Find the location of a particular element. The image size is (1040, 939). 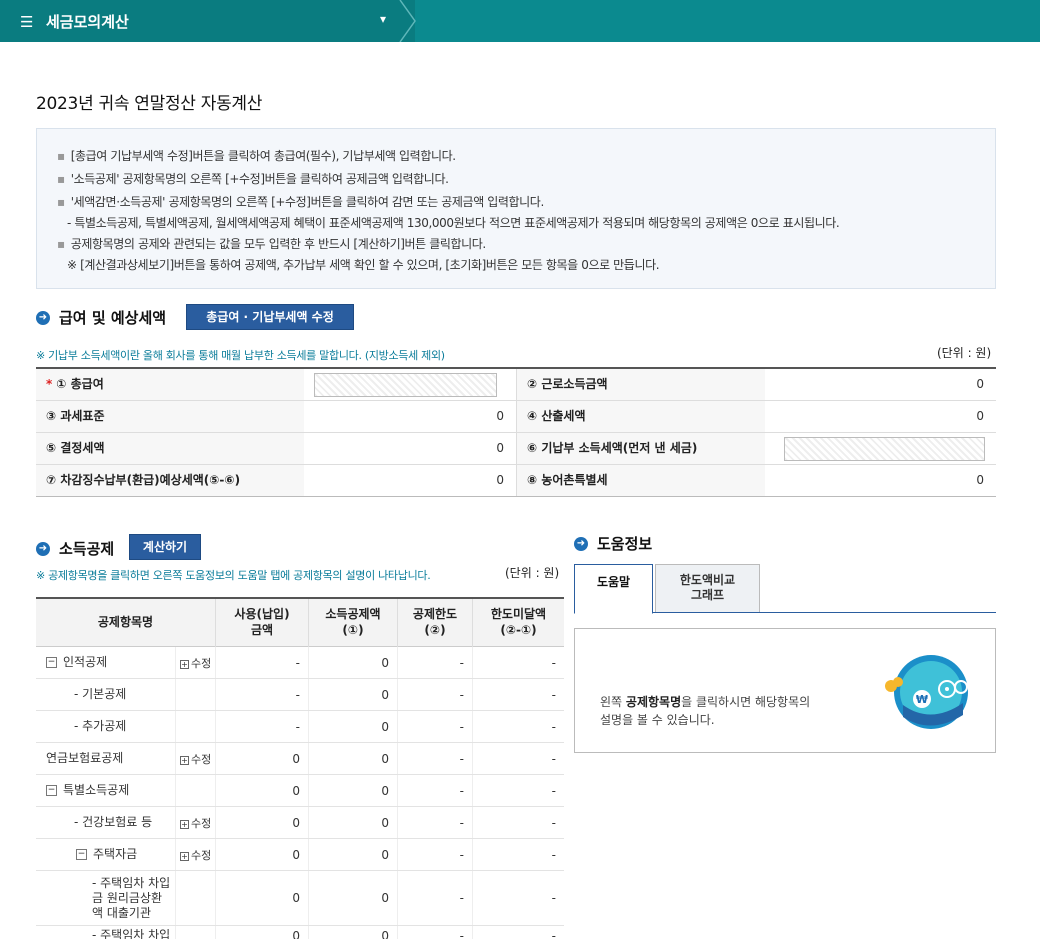

deduction-item-name: - 주택임차 차입금 원리금상환액 대출기관 is located at coordinates (106, 898).